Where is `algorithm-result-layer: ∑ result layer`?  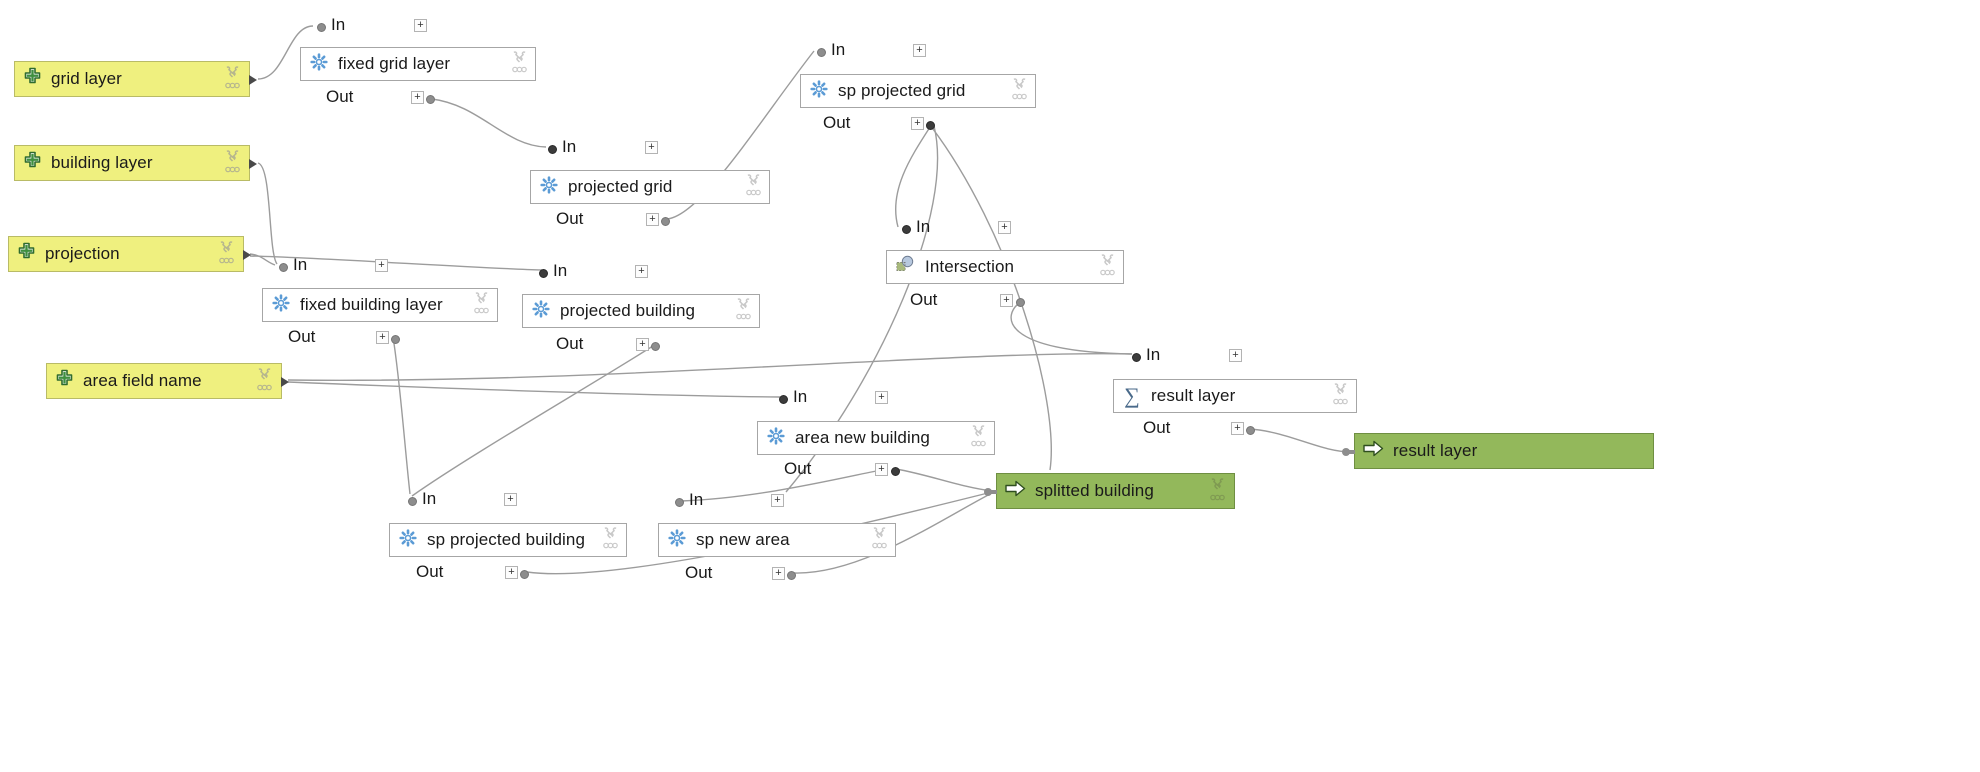 algorithm-result-layer: ∑ result layer is located at coordinates (1235, 396).